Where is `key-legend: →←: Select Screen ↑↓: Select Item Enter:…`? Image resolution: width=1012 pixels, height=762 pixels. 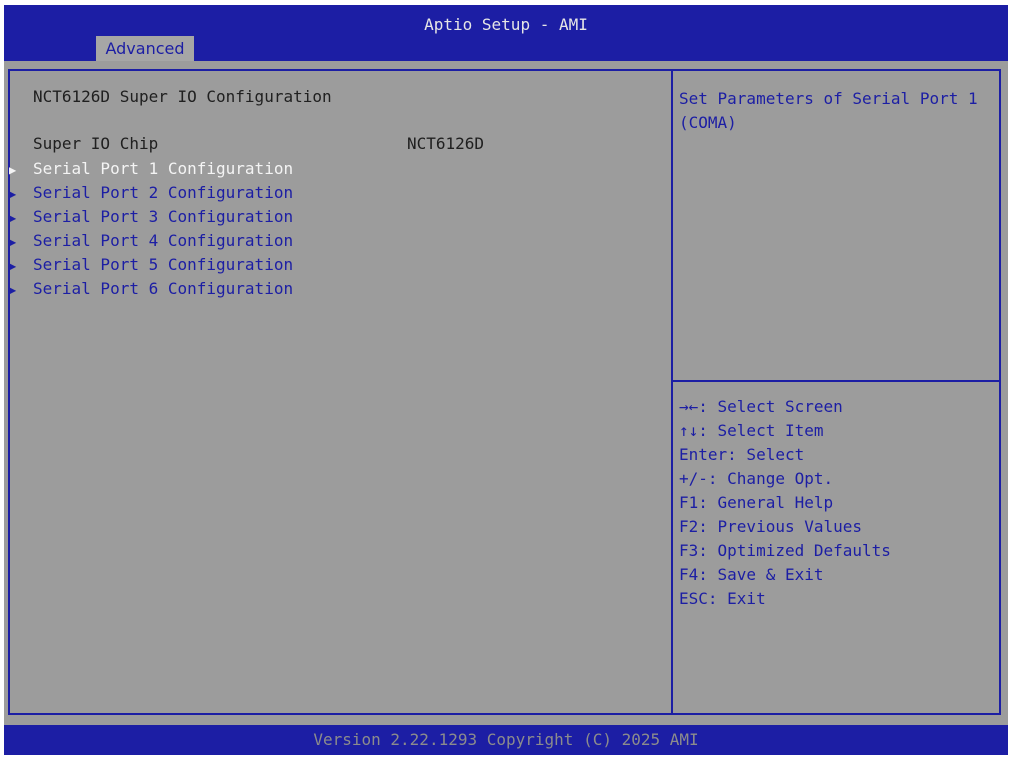
key-legend: →←: Select Screen ↑↓: Select Item Enter:… is located at coordinates (785, 503).